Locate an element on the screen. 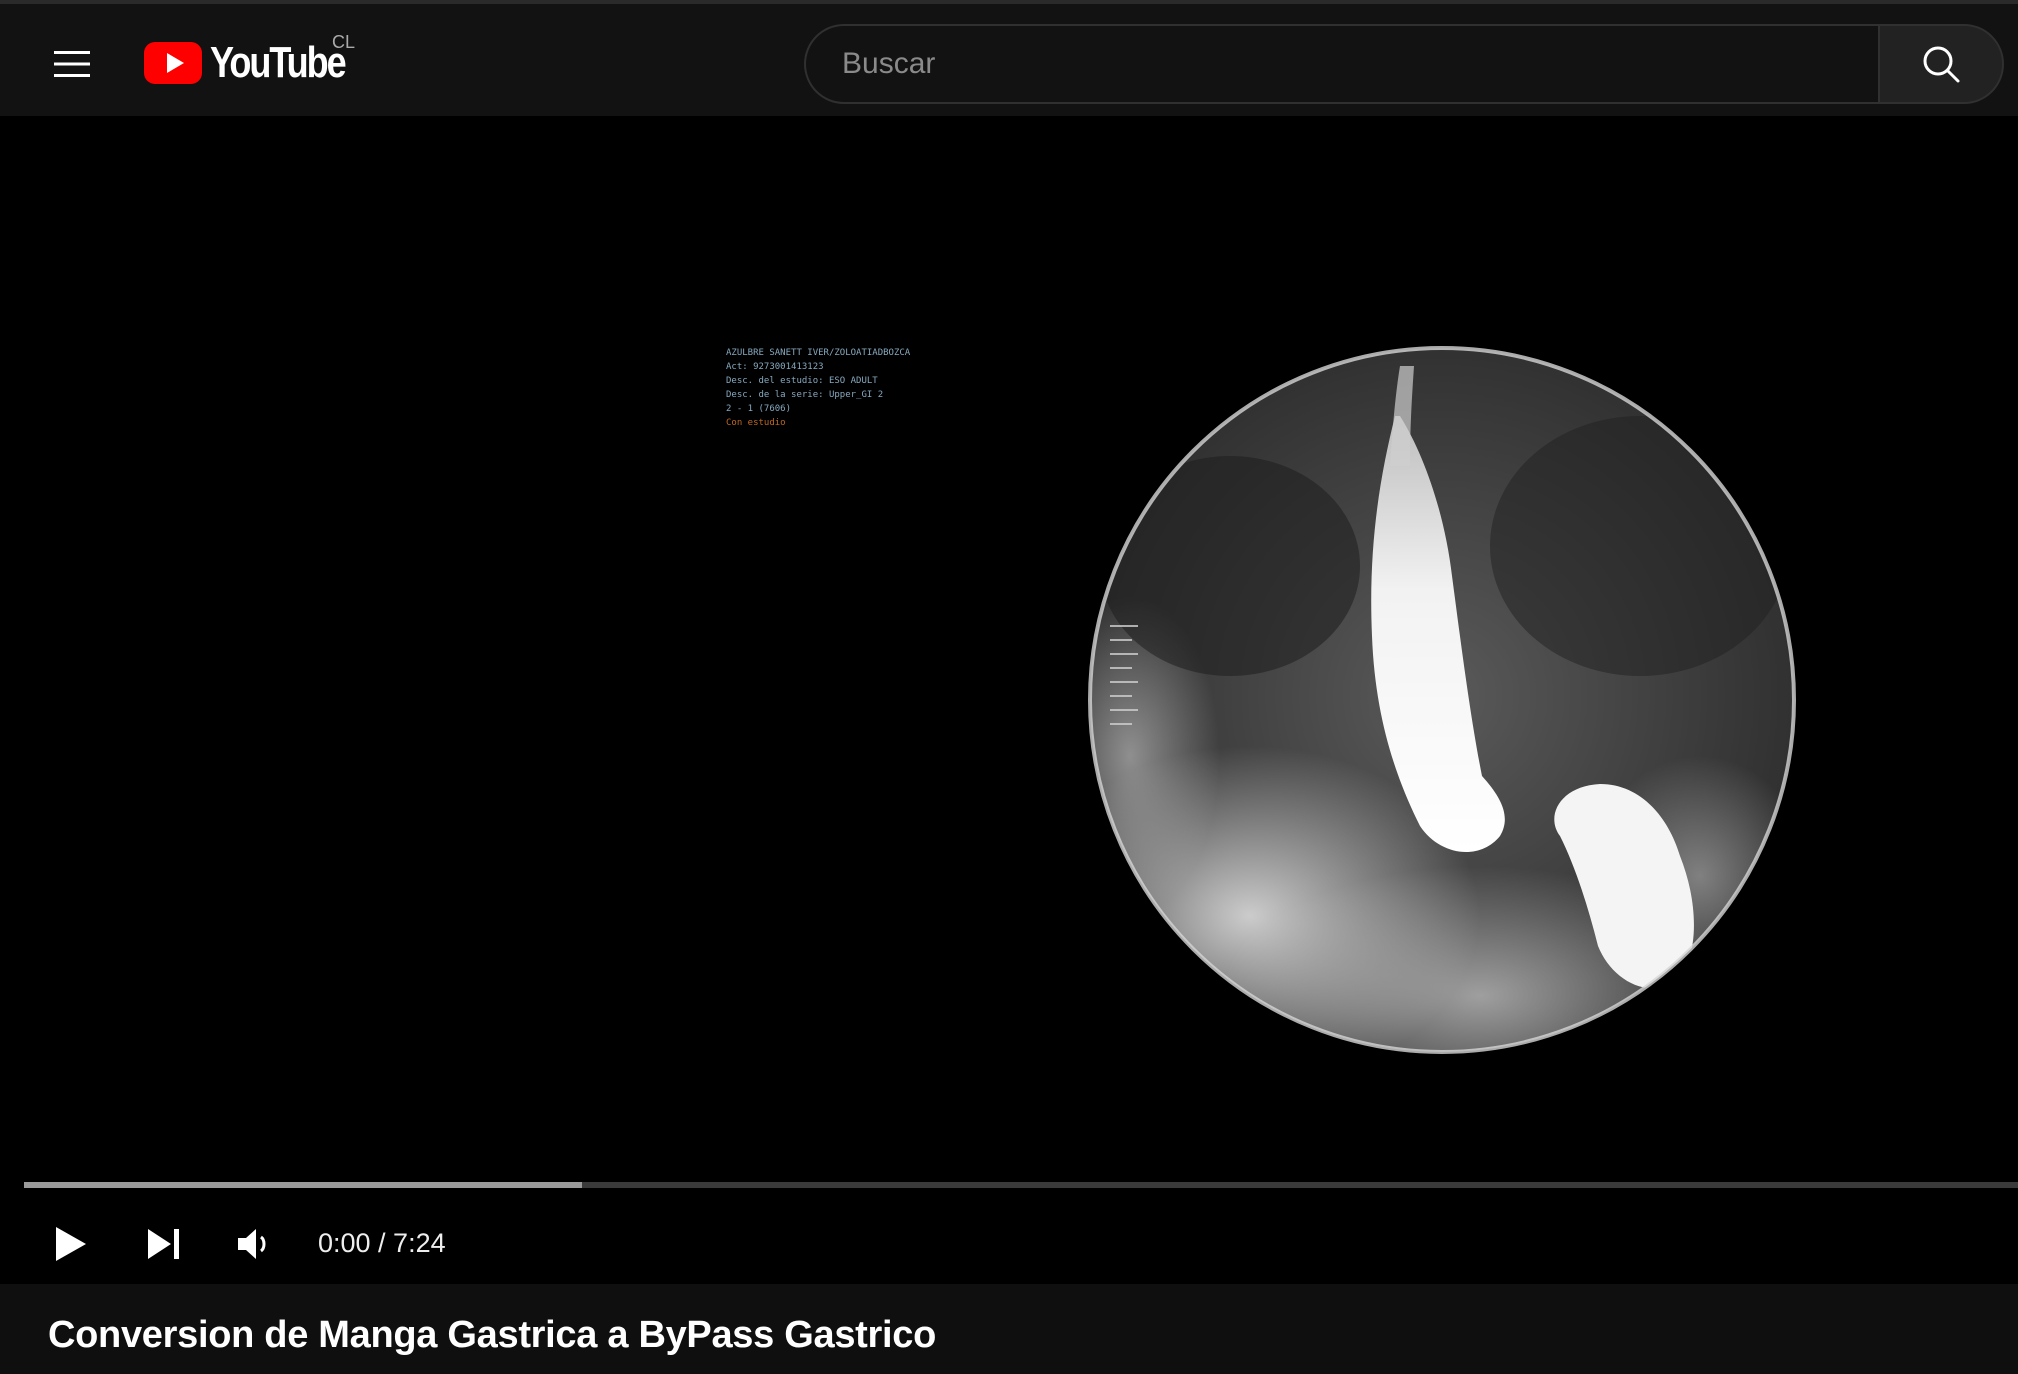 Image resolution: width=2018 pixels, height=1374 pixels. volume-icon is located at coordinates (252, 1244).